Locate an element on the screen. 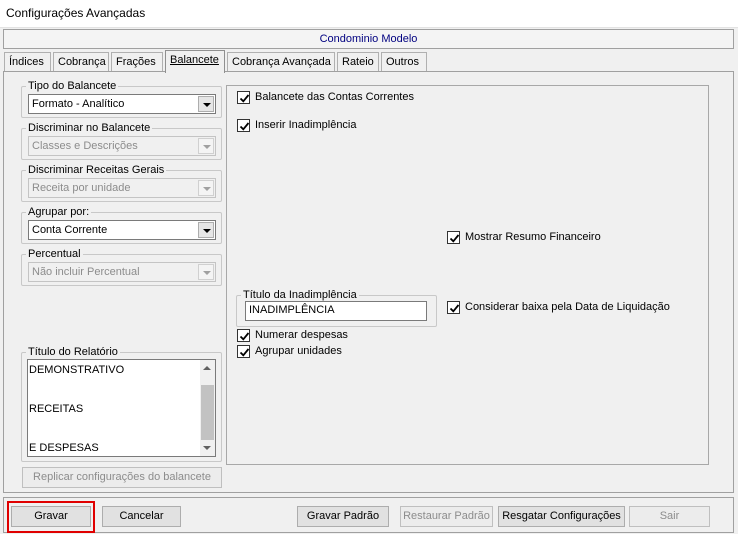  discriminar-receitas-select: Receita por unidade is located at coordinates (122, 188).